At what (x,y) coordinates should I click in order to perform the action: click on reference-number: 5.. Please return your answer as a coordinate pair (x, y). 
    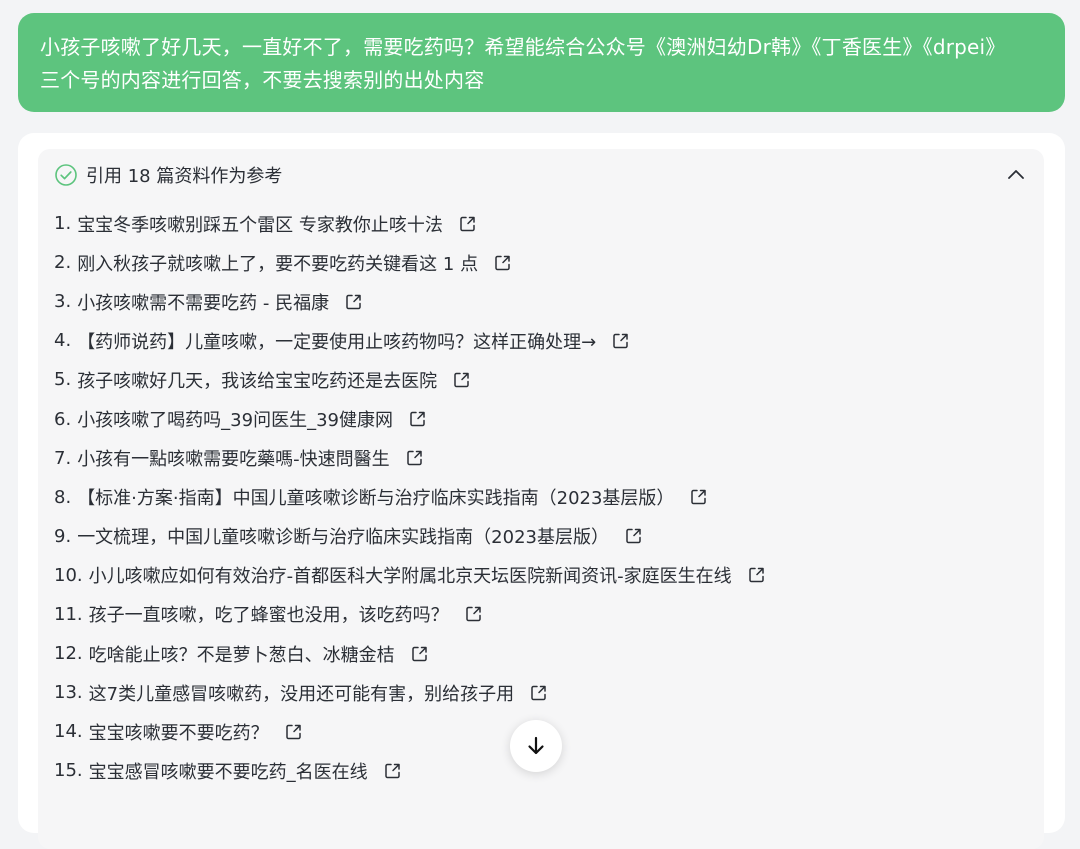
    Looking at the image, I should click on (63, 380).